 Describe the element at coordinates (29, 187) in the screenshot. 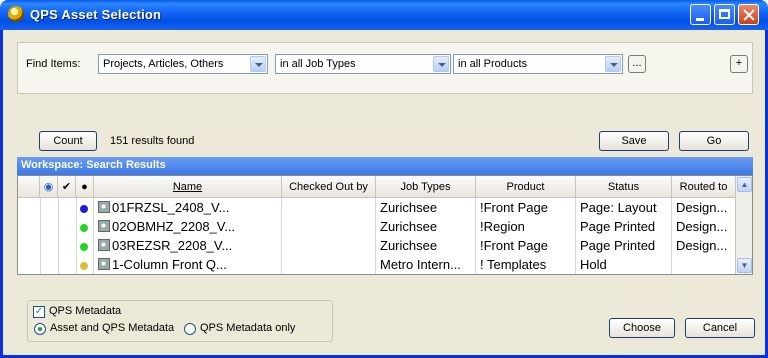

I see `row-header` at that location.